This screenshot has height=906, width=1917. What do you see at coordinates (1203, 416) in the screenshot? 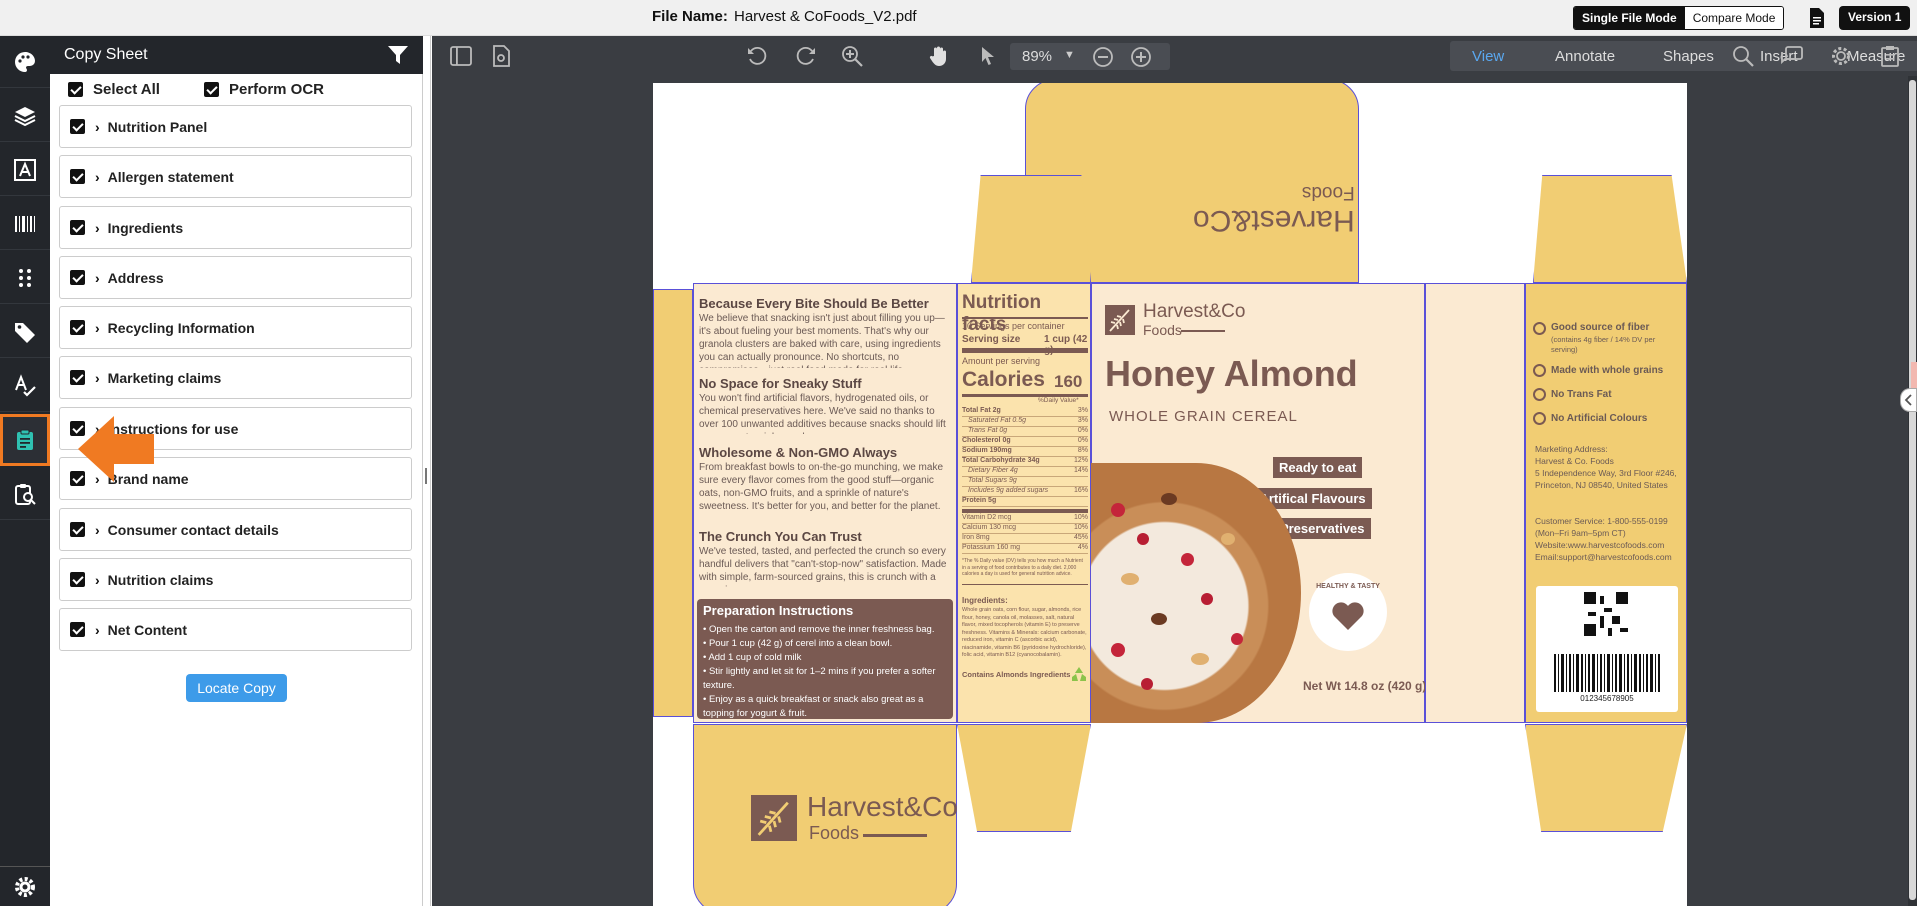
I see `product-descriptor: WHOLE GRAIN CEREAL` at bounding box center [1203, 416].